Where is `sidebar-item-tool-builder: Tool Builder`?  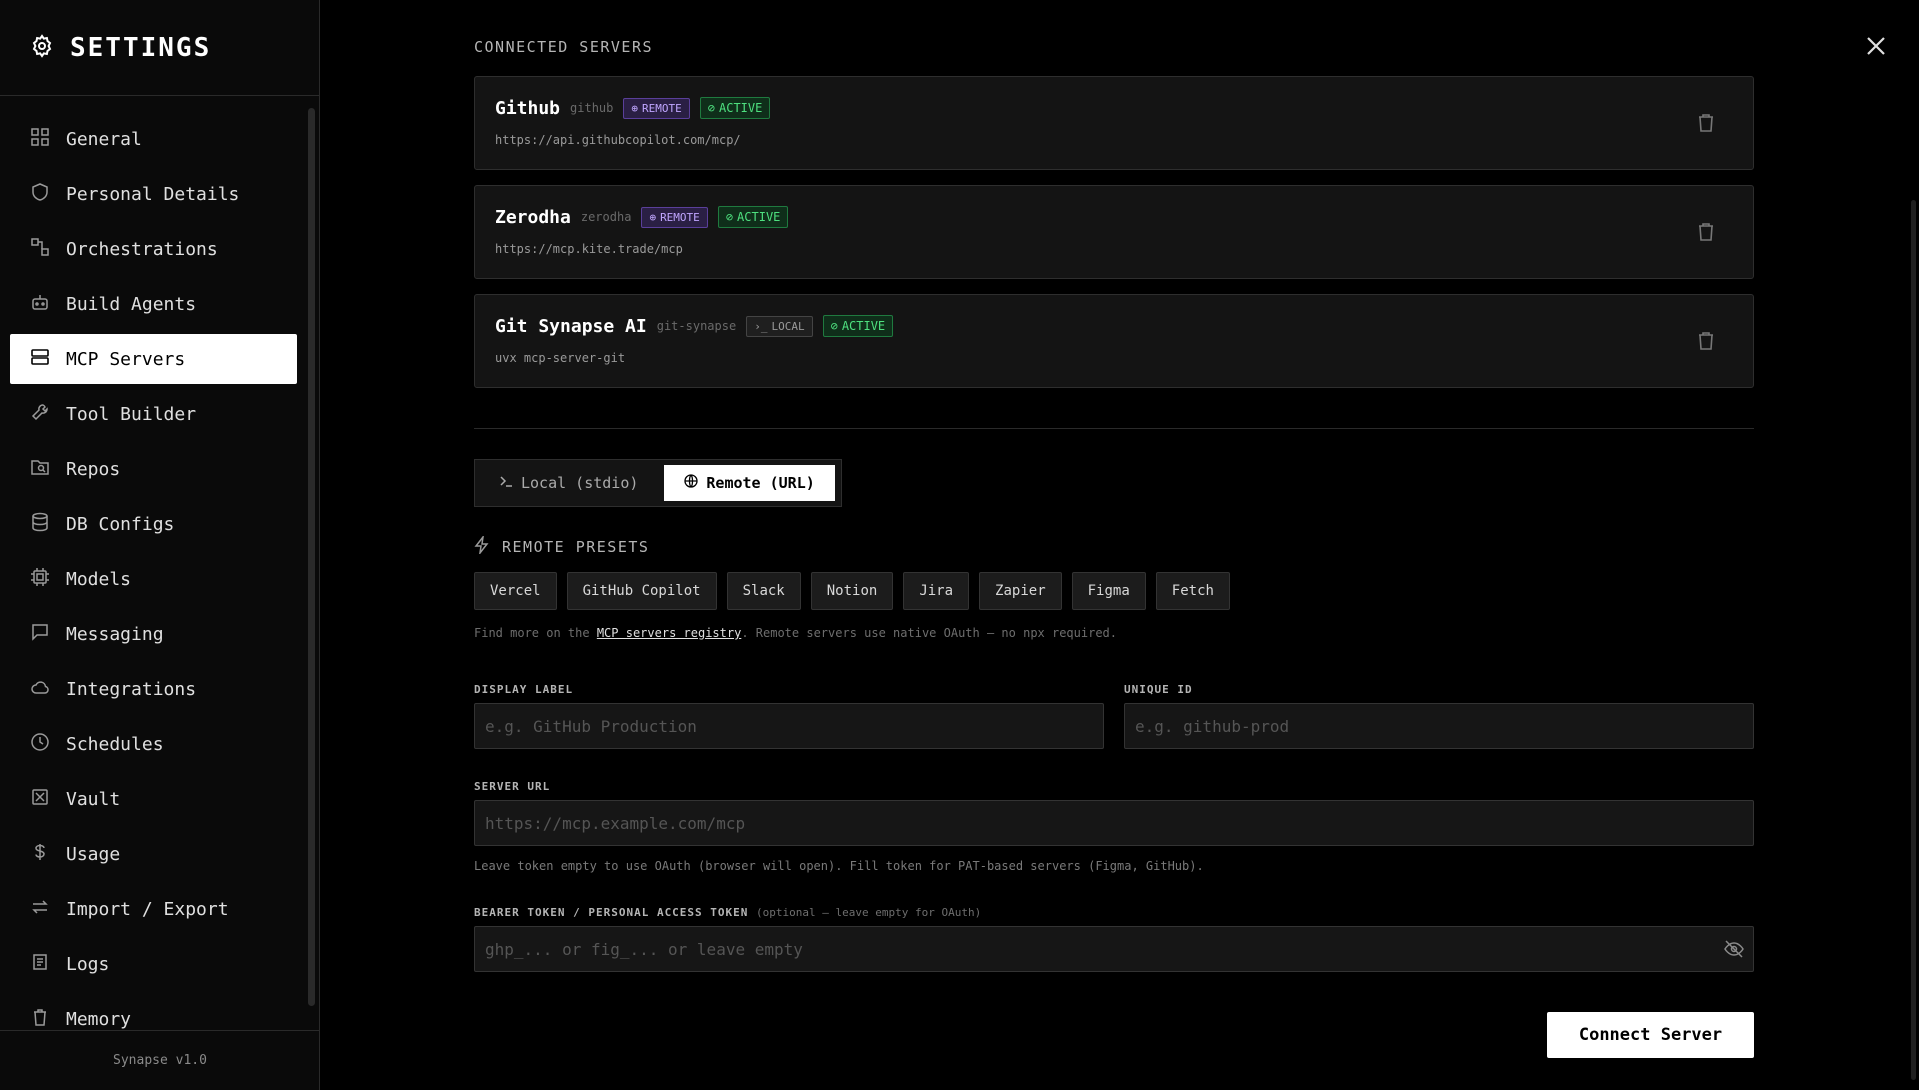
sidebar-item-tool-builder: Tool Builder is located at coordinates (153, 414).